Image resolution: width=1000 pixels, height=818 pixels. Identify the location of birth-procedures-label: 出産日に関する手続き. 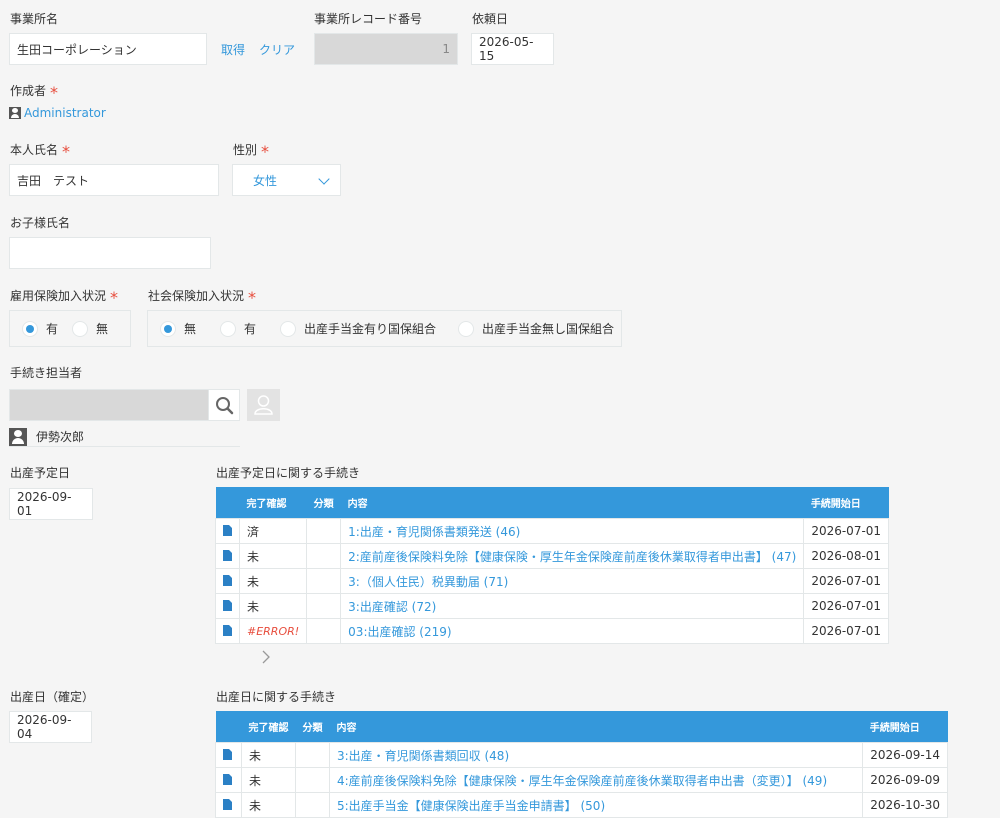
(276, 697).